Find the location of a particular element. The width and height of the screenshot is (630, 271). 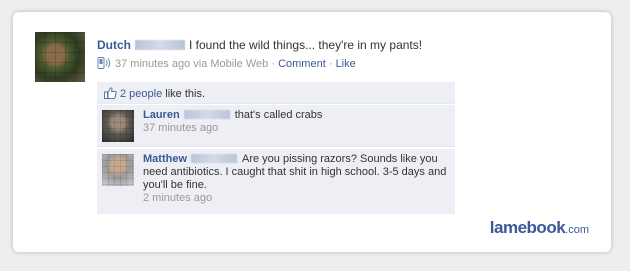

lamebook-watermark: lamebook.com is located at coordinates (539, 228).